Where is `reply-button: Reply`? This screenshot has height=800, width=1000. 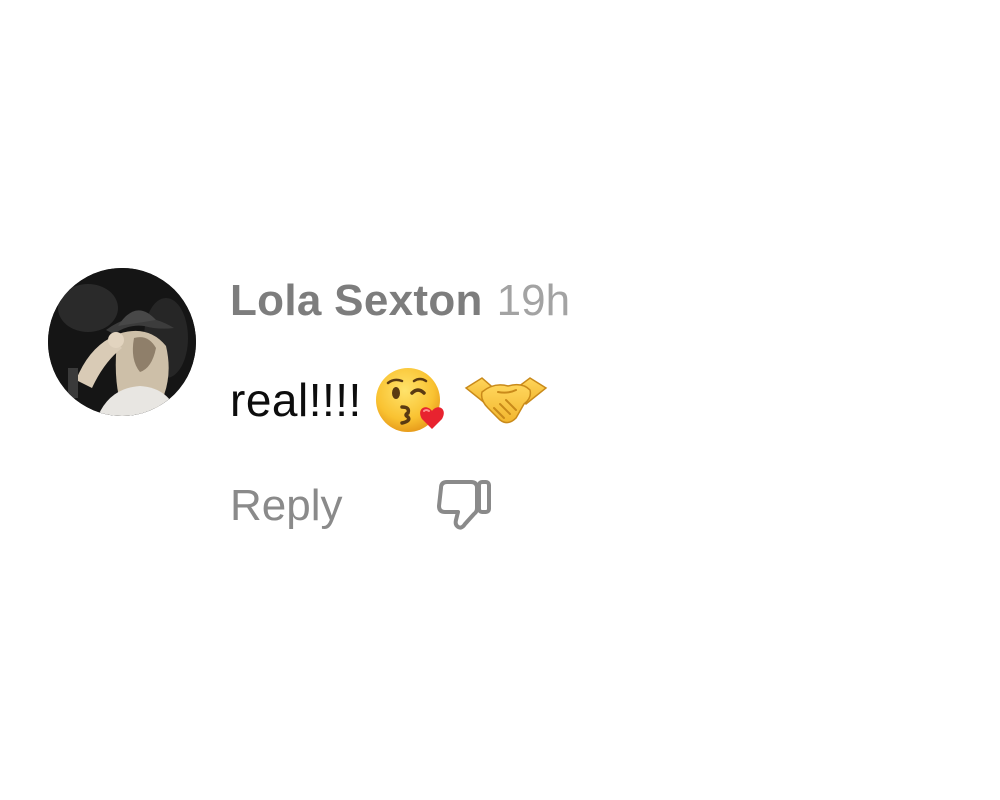
reply-button: Reply is located at coordinates (286, 506).